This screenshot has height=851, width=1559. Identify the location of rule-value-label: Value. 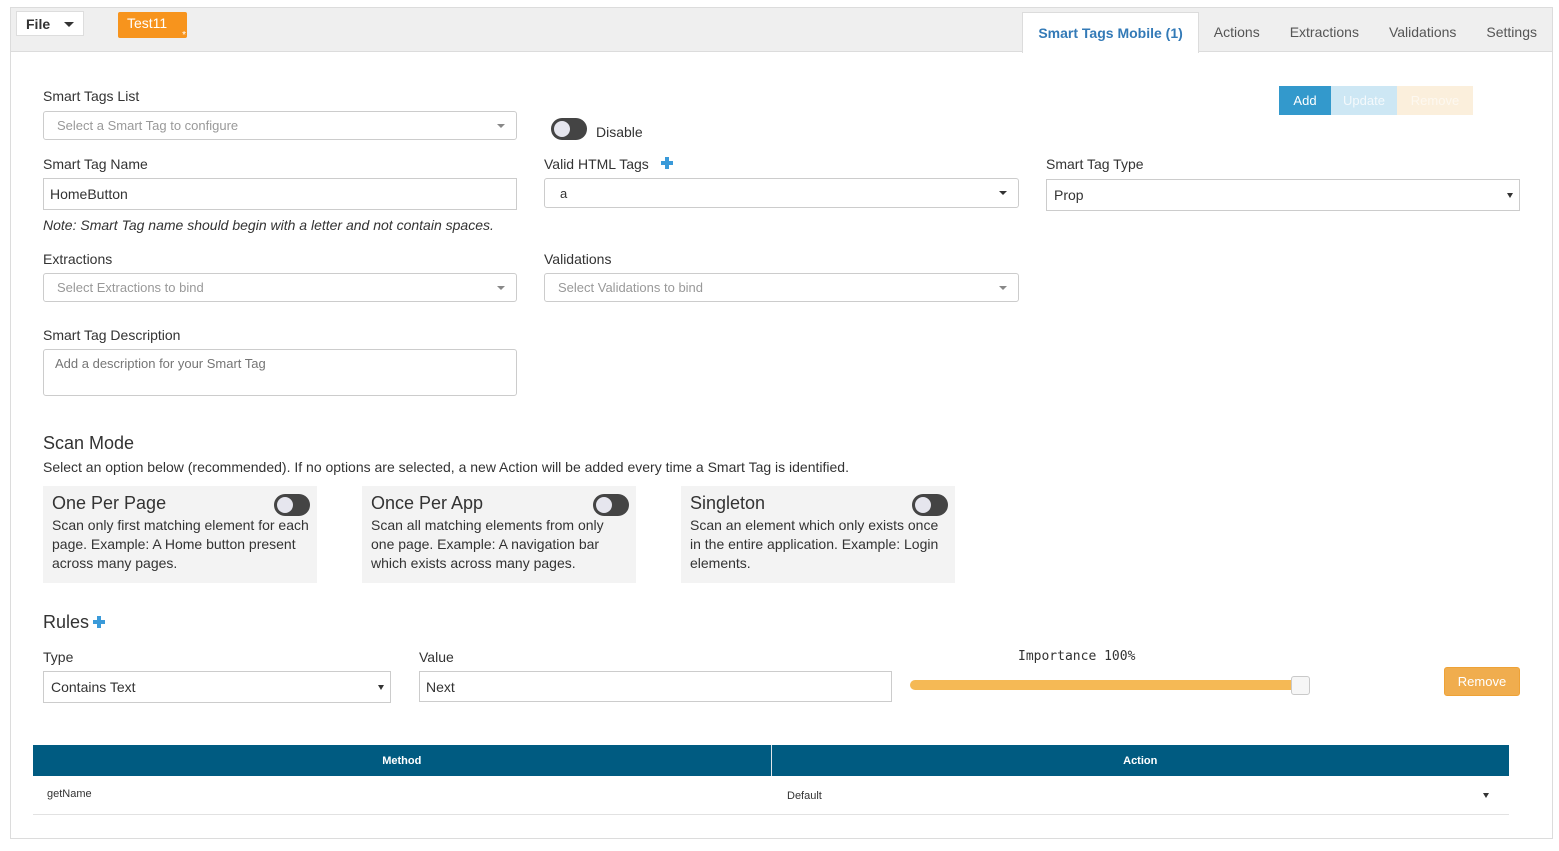
(436, 657).